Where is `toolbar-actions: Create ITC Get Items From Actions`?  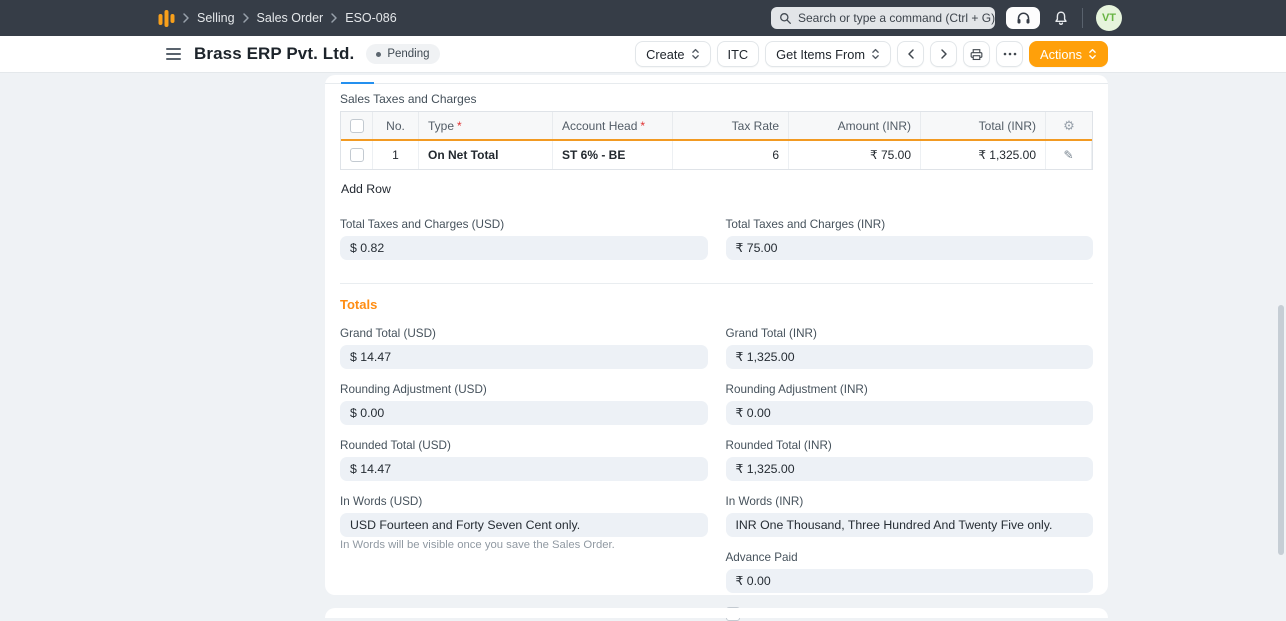
toolbar-actions: Create ITC Get Items From Actions is located at coordinates (871, 54).